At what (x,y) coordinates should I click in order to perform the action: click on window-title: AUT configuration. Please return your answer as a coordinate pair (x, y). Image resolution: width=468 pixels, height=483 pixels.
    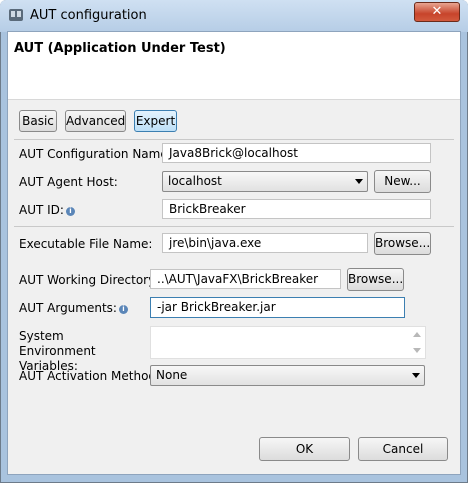
    Looking at the image, I should click on (88, 15).